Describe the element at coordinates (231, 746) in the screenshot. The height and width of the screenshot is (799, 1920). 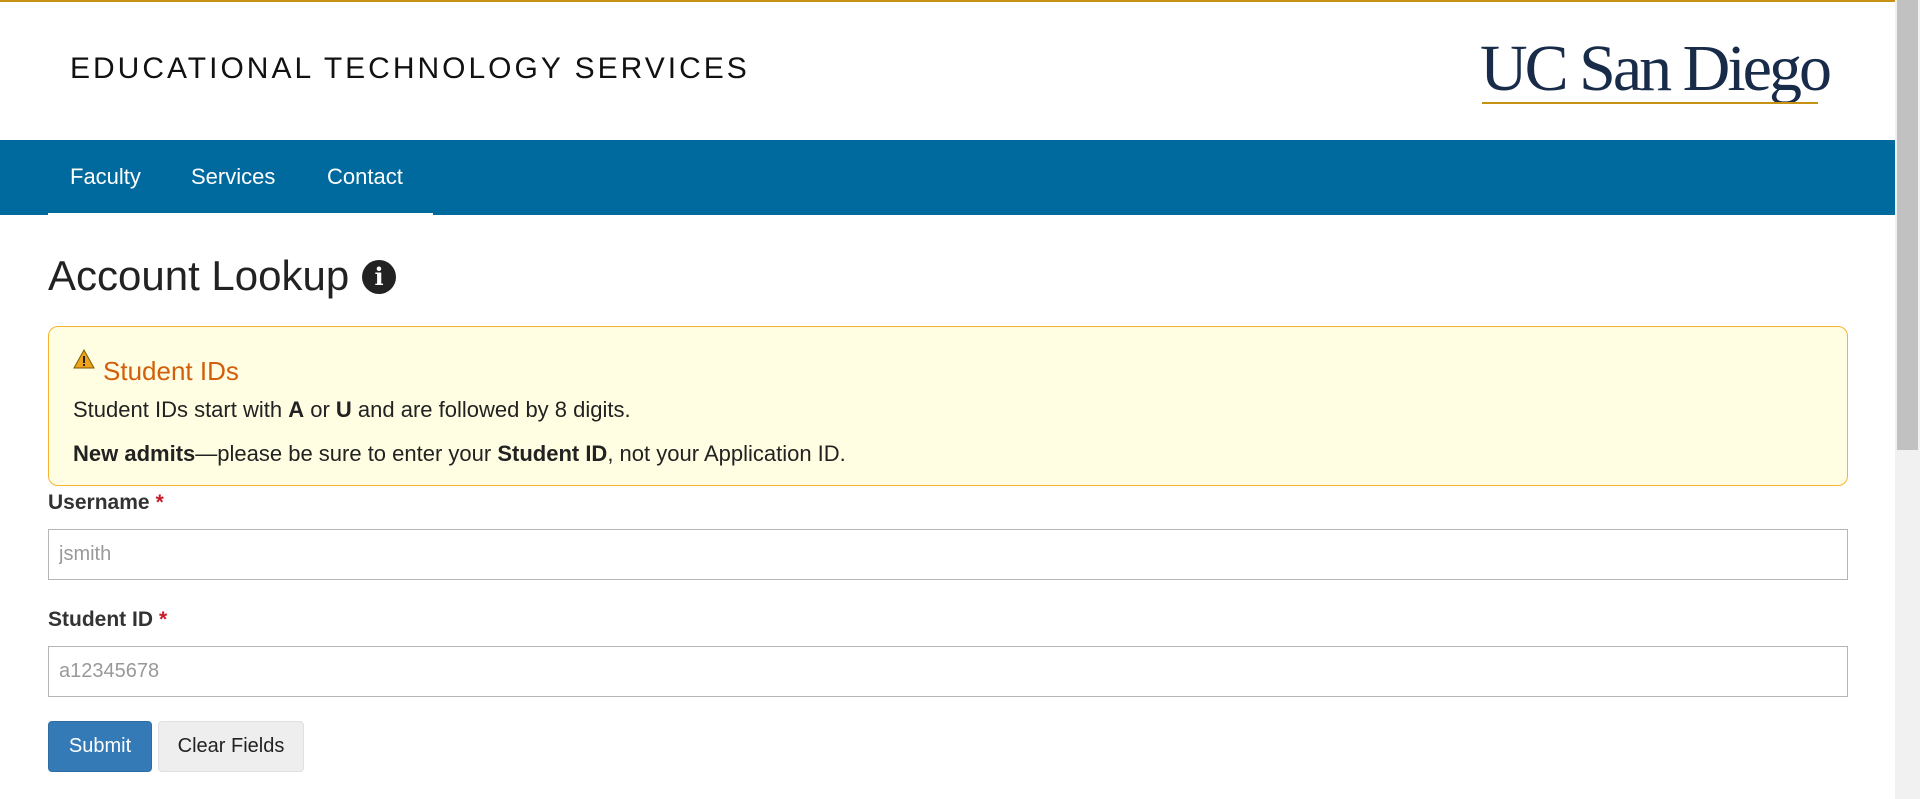
I see `clear-fields-button: Clear Fields` at that location.